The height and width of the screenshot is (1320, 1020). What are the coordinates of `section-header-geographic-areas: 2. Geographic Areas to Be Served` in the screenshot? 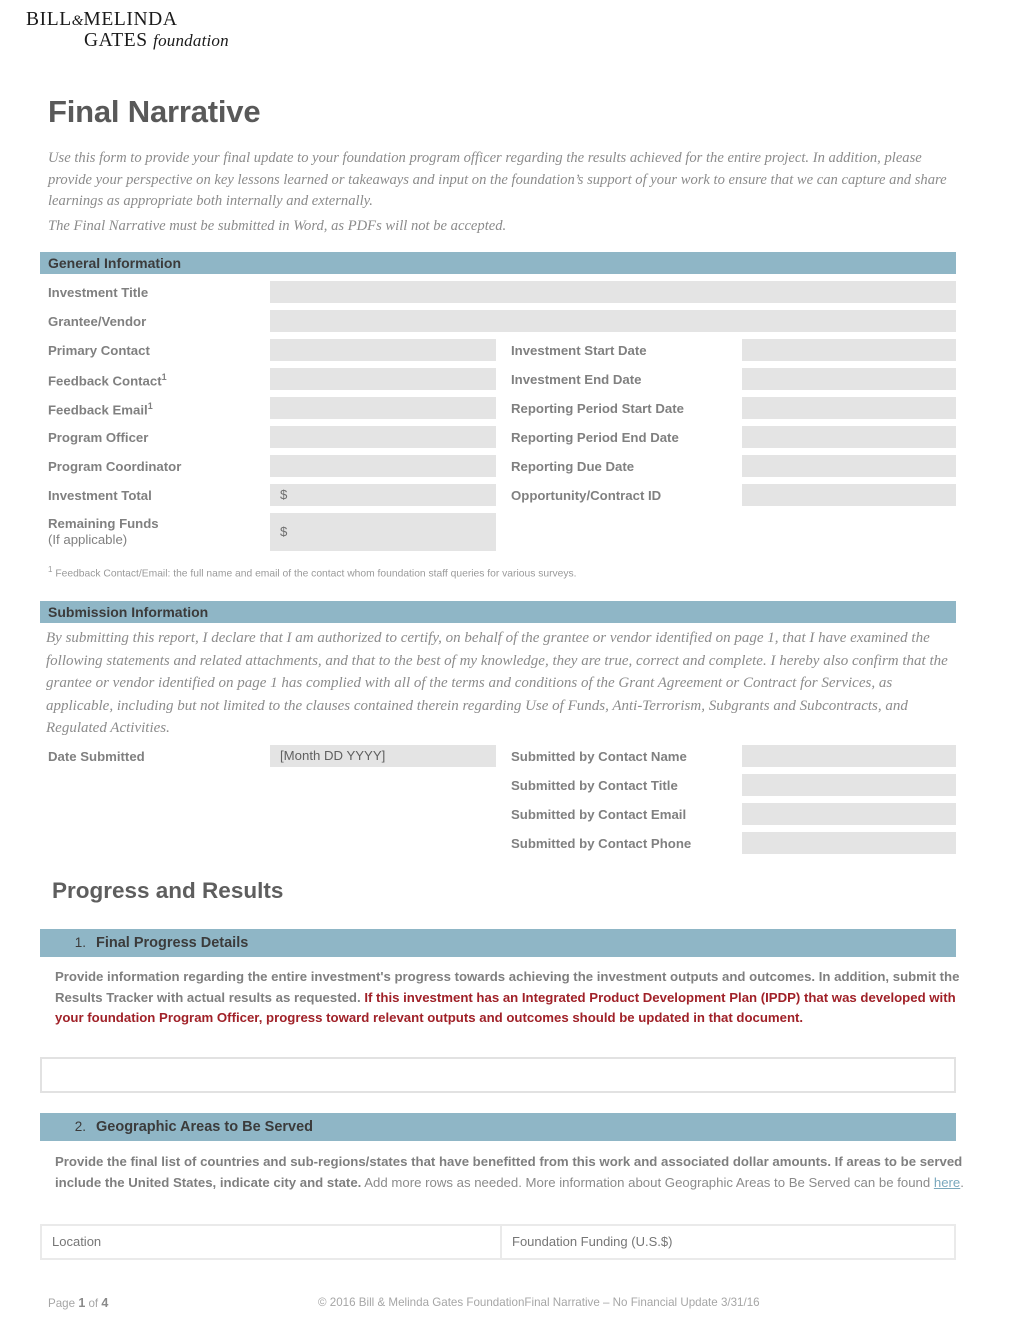 It's located at (498, 1127).